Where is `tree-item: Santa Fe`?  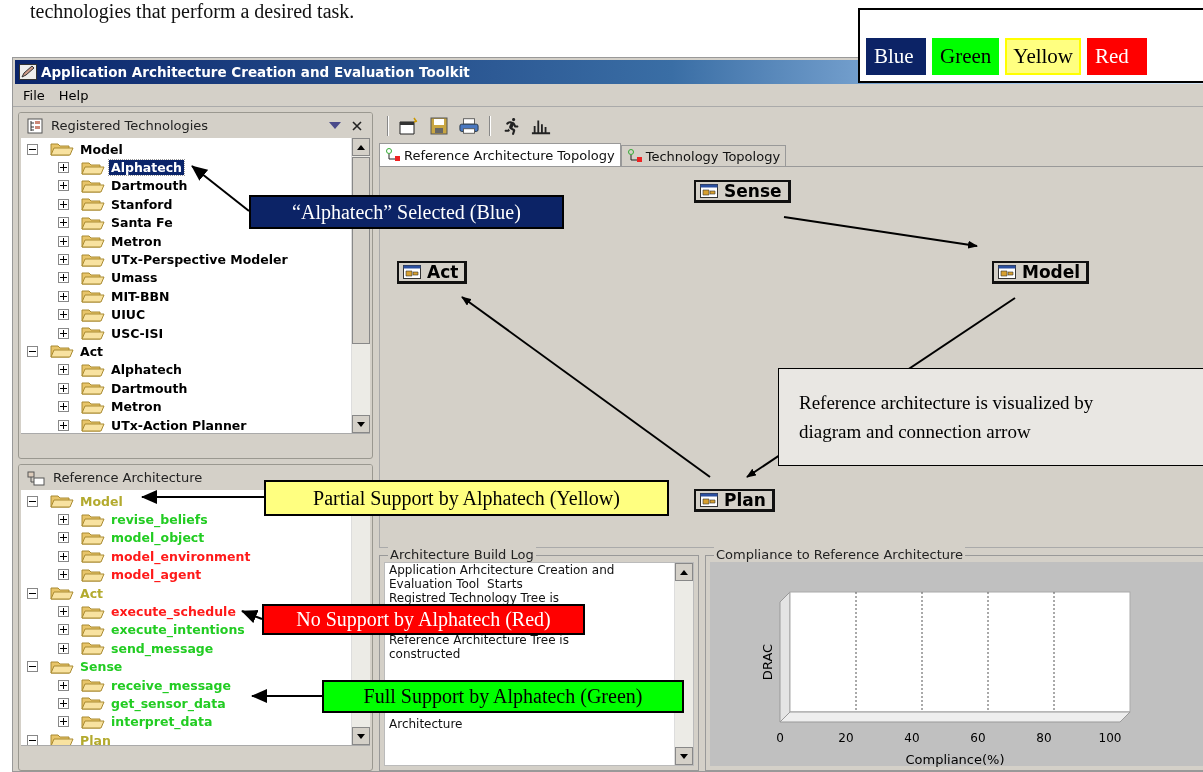 tree-item: Santa Fe is located at coordinates (142, 223).